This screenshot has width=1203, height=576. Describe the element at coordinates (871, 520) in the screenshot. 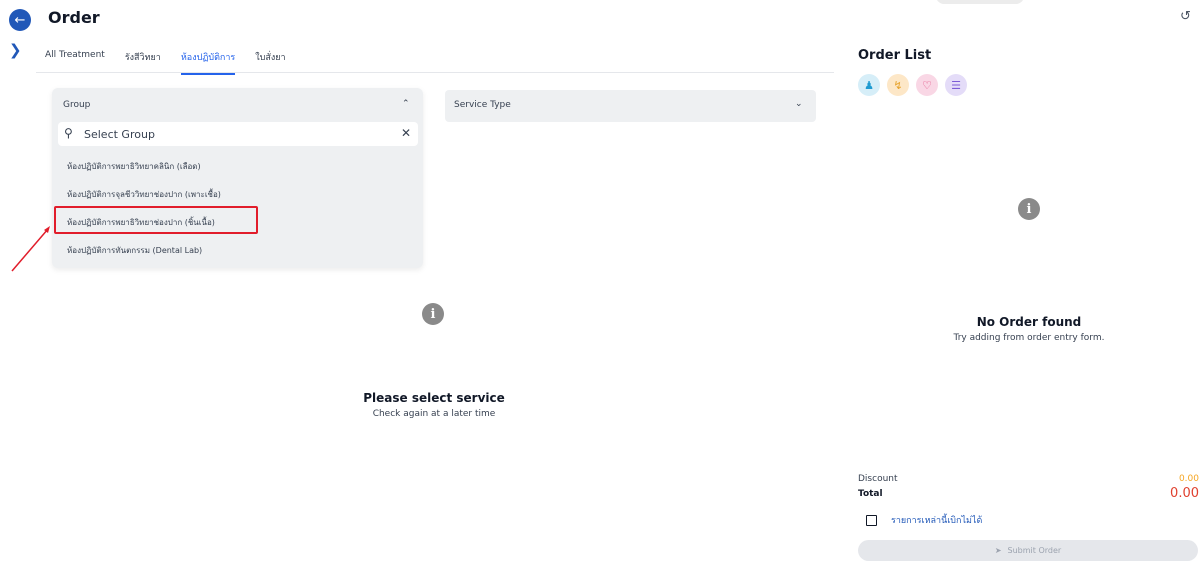

I see `non-billable-checkbox` at that location.